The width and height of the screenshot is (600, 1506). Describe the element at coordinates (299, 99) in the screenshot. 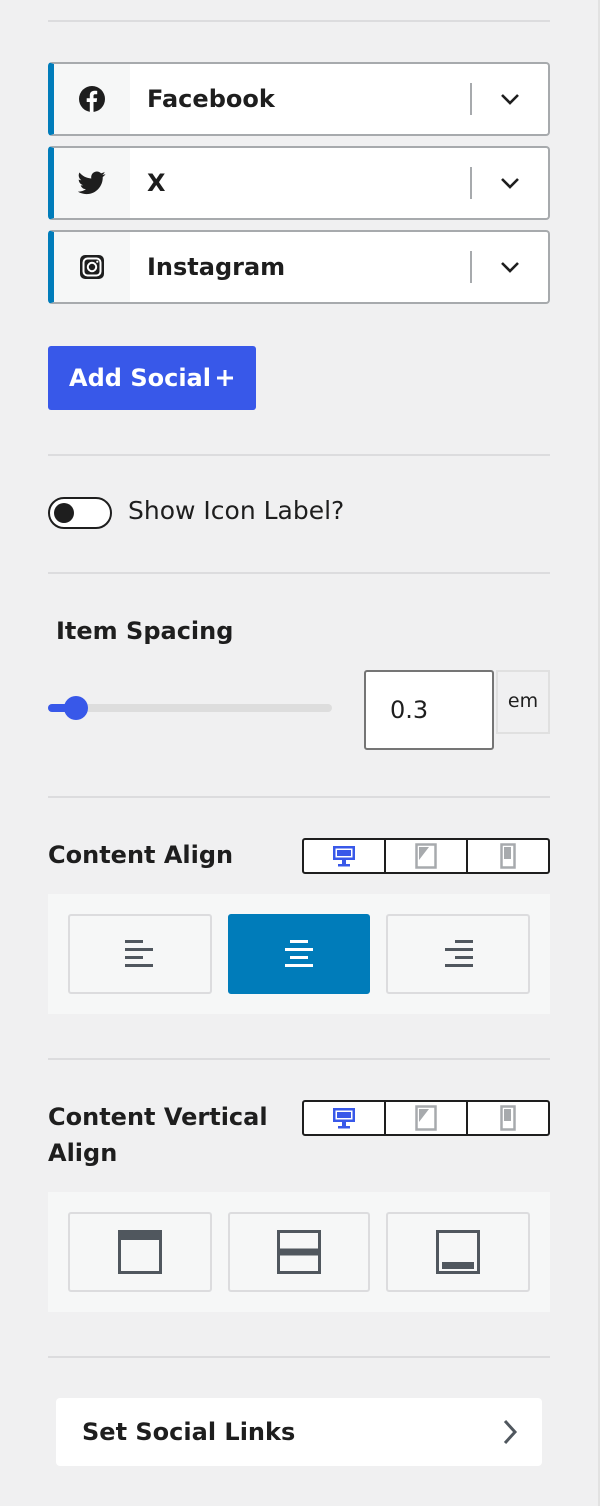

I see `social-item-facebook: Facebook` at that location.